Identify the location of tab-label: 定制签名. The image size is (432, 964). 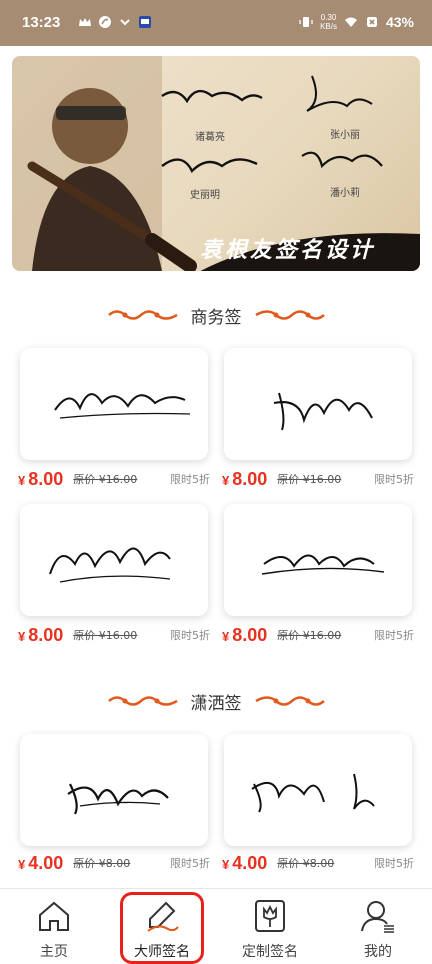
(270, 952).